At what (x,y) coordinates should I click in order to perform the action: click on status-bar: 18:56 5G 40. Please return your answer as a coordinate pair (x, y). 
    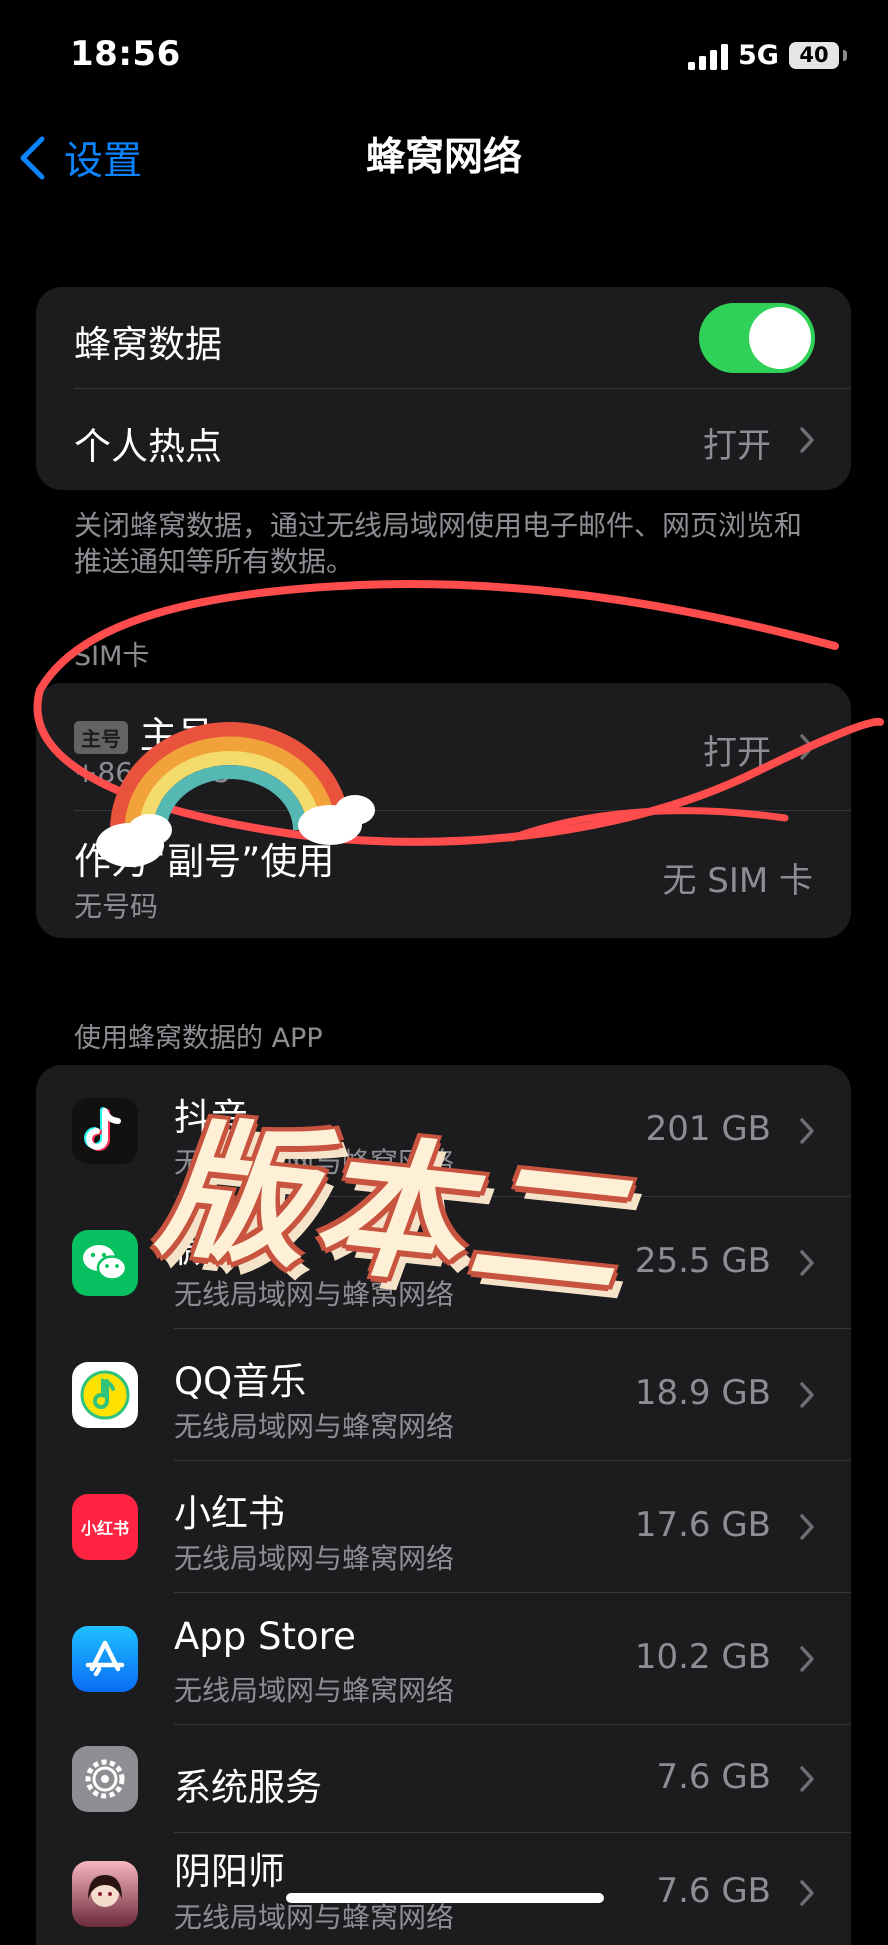
    Looking at the image, I should click on (444, 55).